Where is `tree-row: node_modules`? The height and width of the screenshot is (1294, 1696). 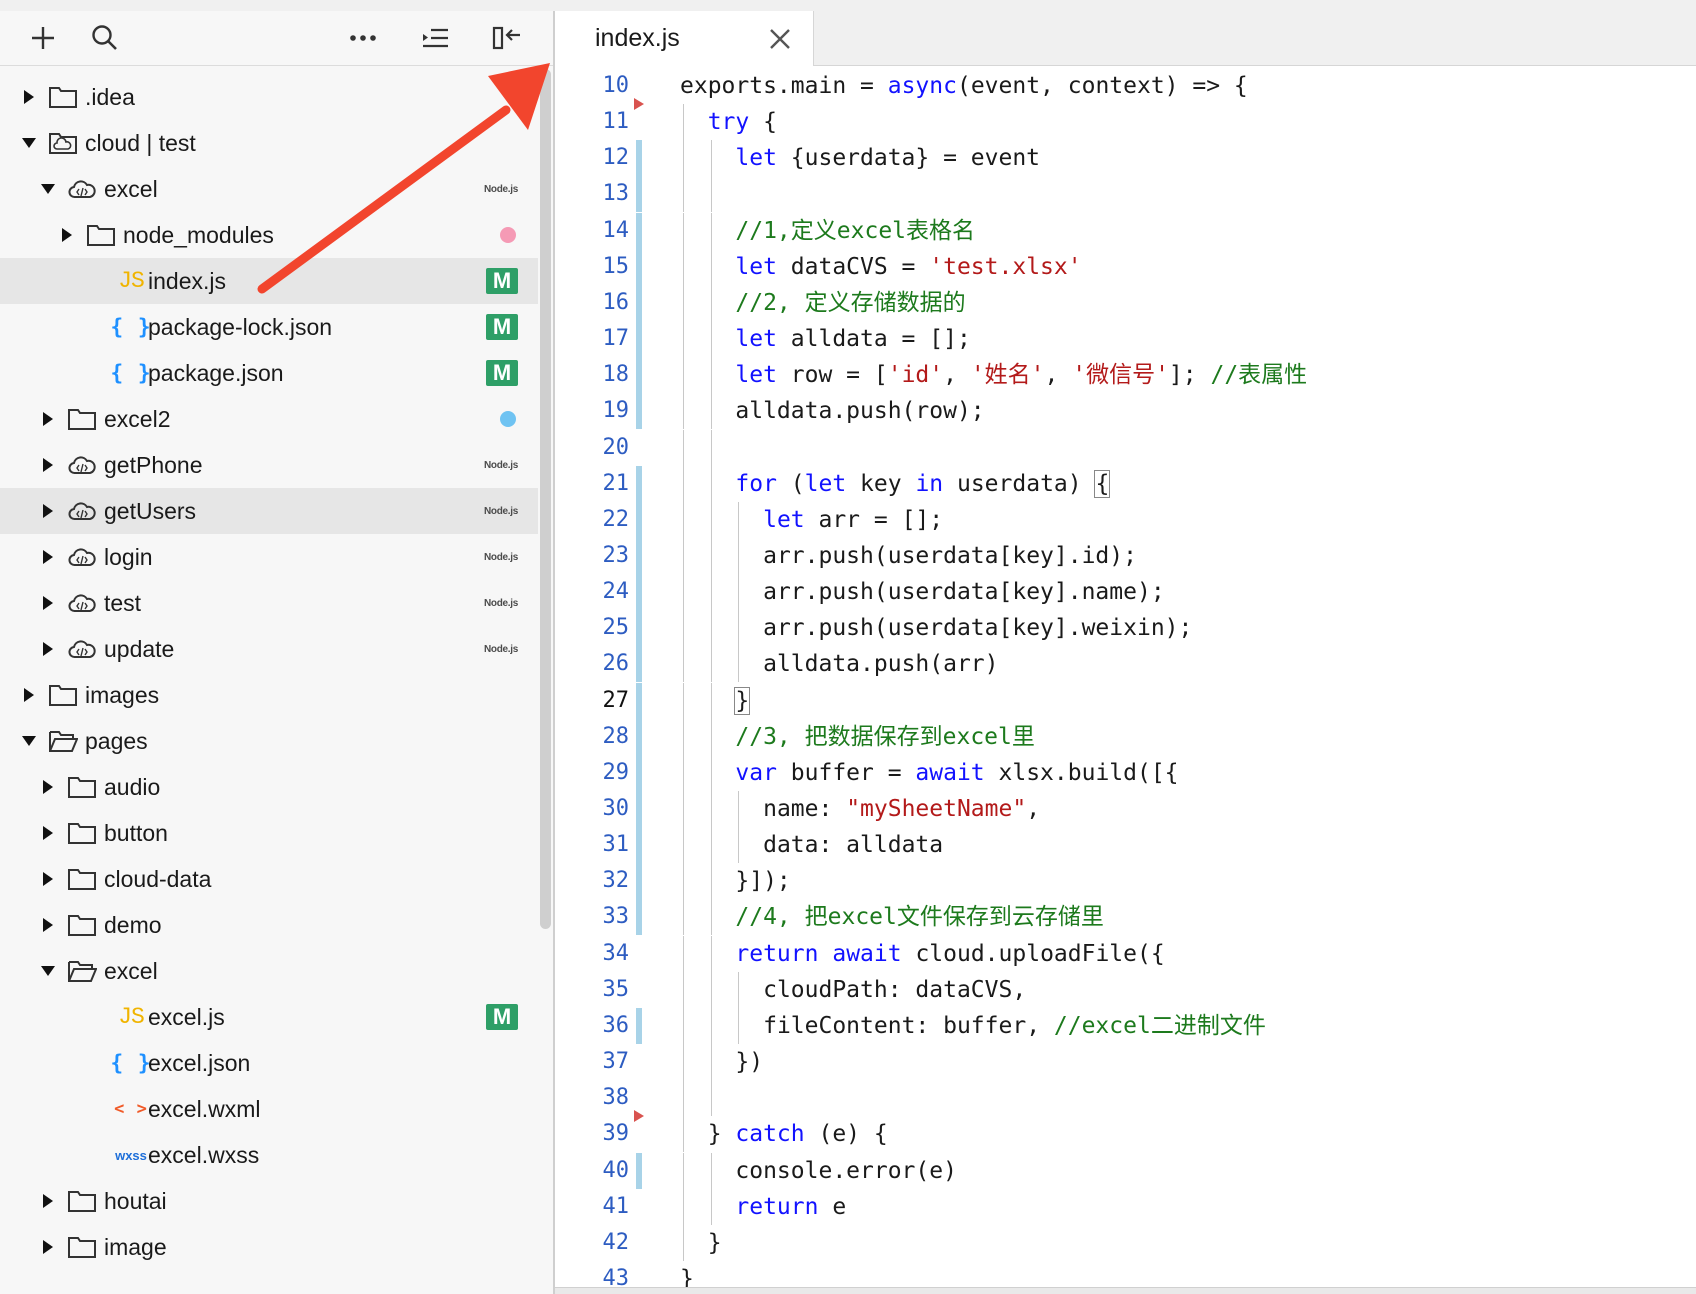 tree-row: node_modules is located at coordinates (269, 235).